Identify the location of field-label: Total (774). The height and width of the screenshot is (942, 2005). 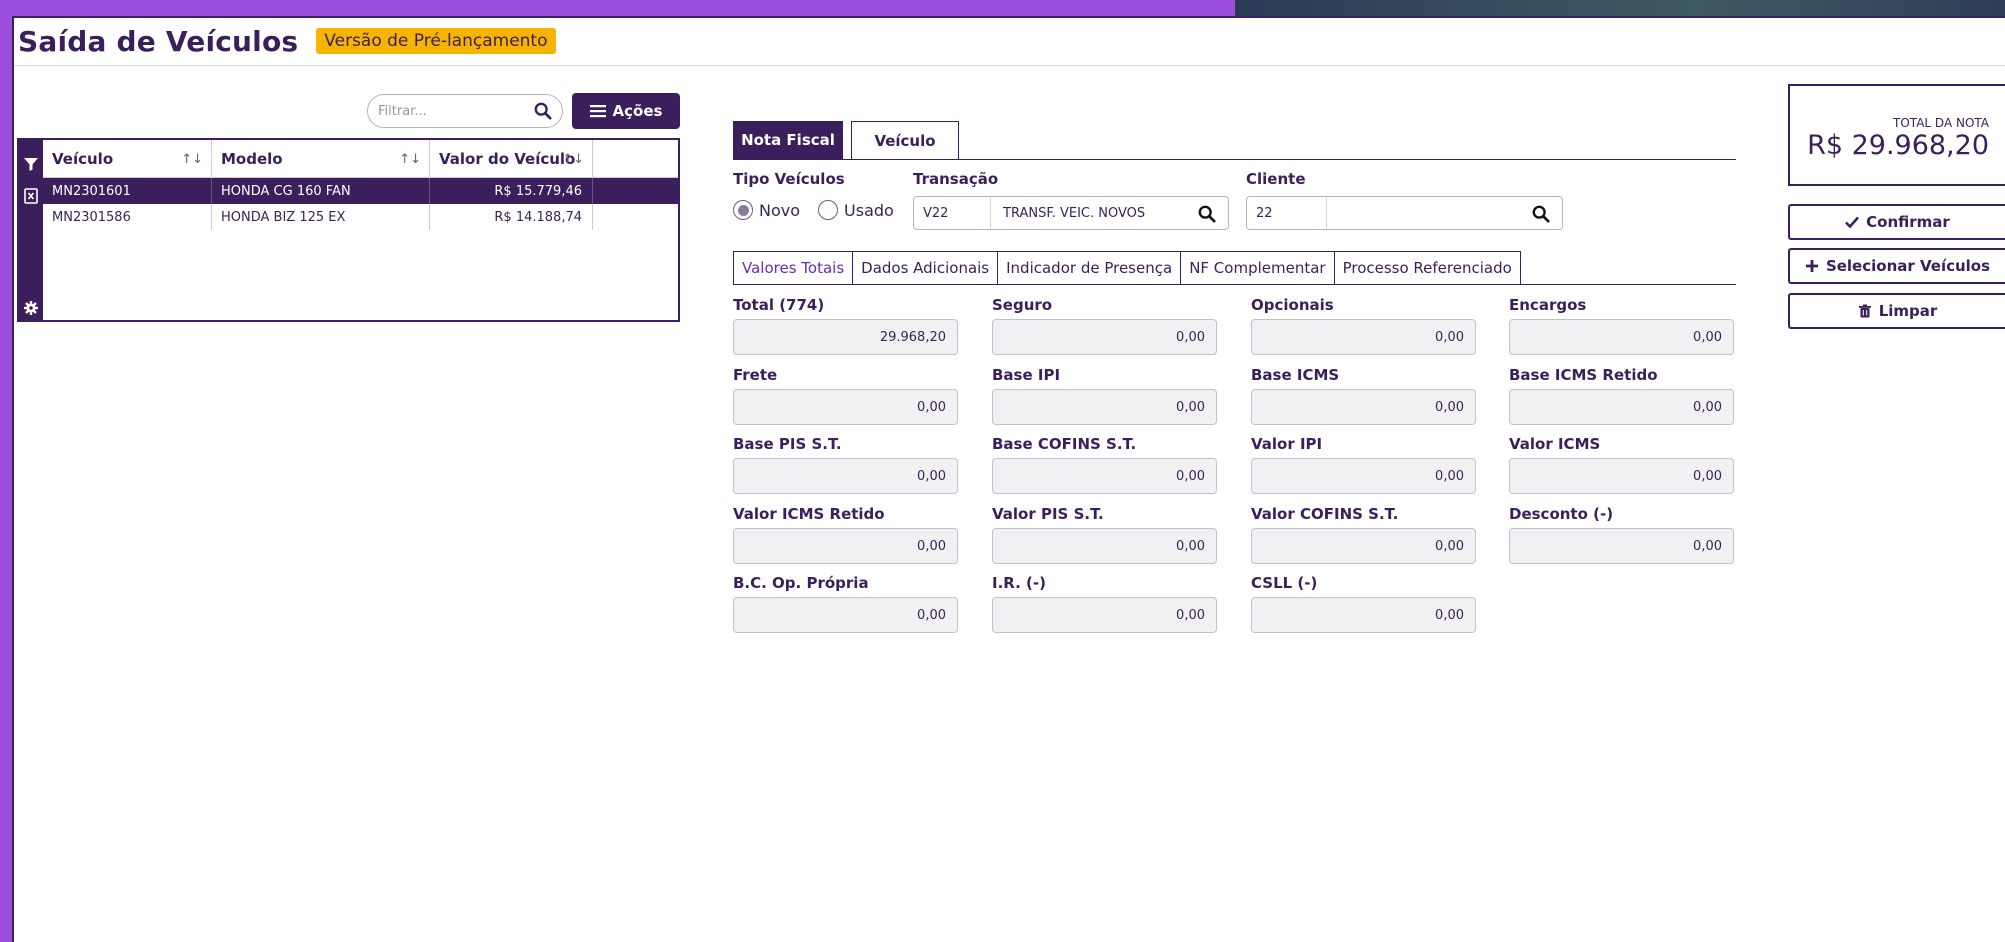
(779, 305).